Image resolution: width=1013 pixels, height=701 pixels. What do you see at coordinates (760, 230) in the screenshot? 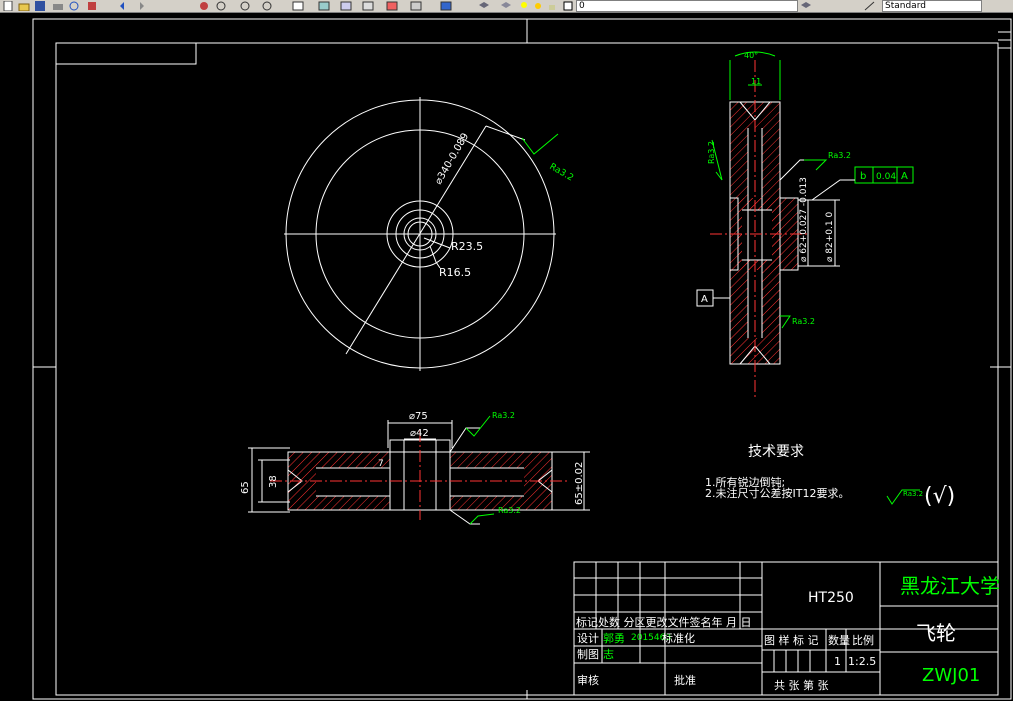
I see `side-view` at bounding box center [760, 230].